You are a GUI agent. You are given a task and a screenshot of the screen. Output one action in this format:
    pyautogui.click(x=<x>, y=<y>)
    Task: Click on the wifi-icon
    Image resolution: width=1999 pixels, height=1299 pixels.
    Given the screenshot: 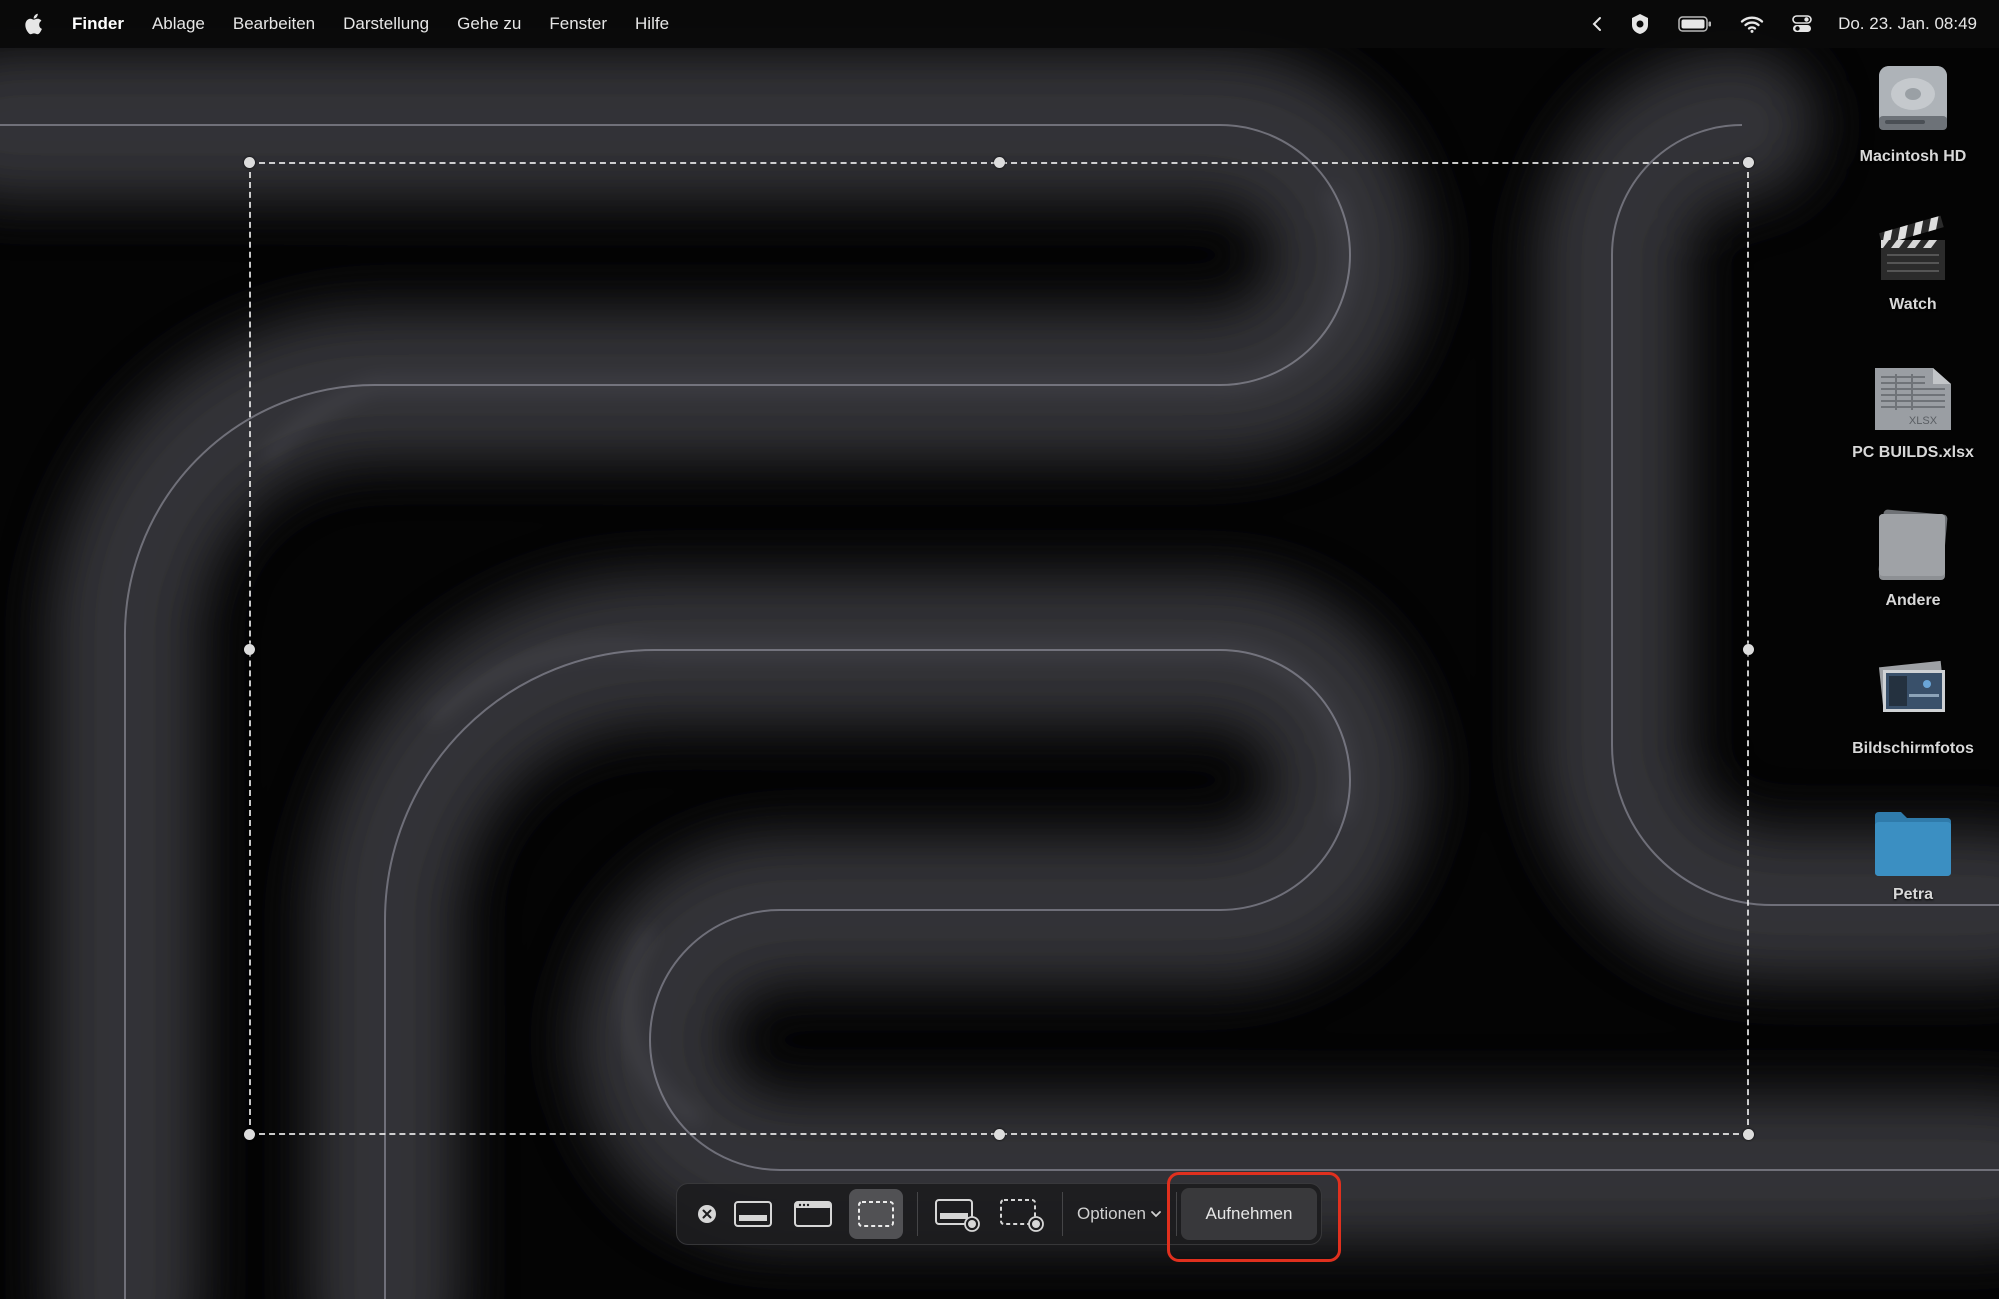 What is the action you would take?
    pyautogui.click(x=1752, y=24)
    